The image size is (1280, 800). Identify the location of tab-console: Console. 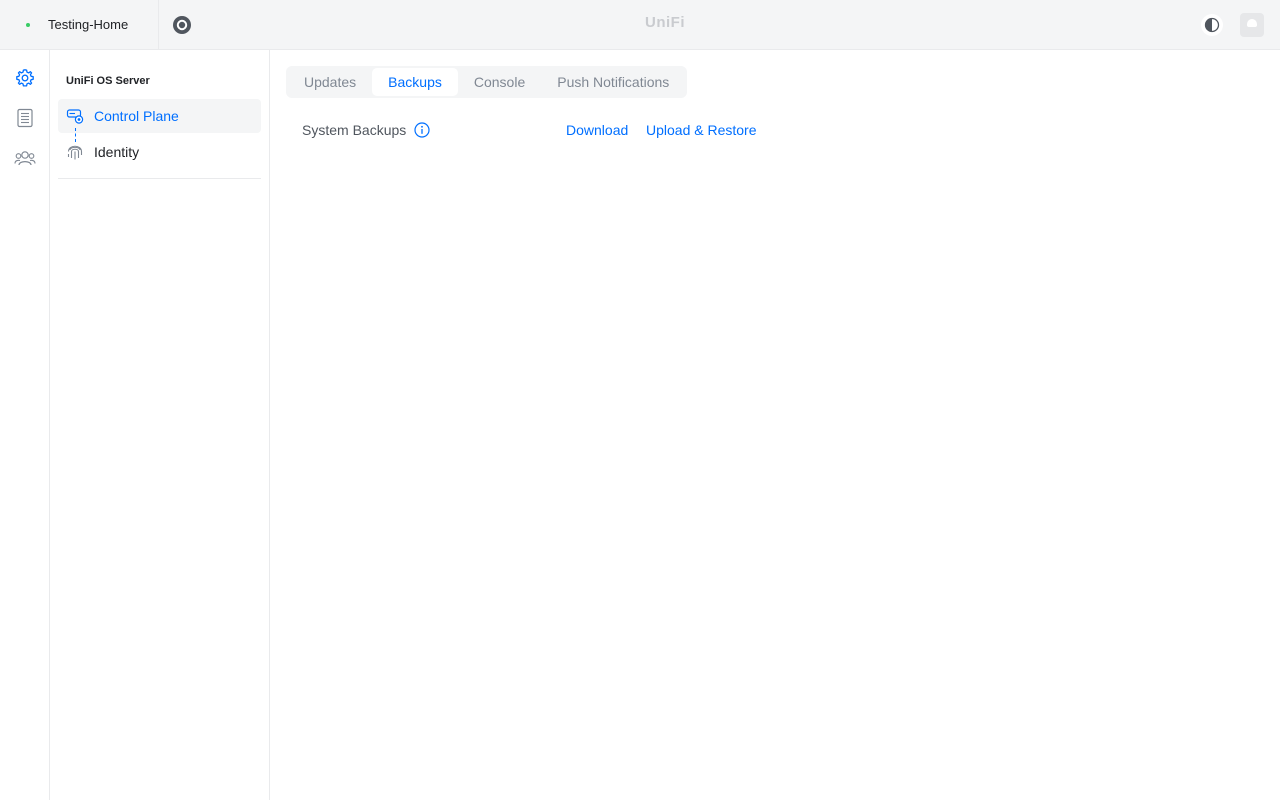
(499, 82).